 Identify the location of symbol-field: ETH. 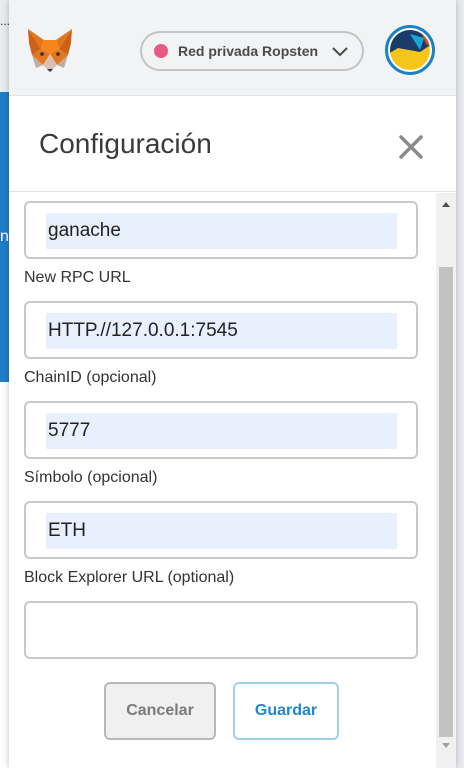
(221, 530).